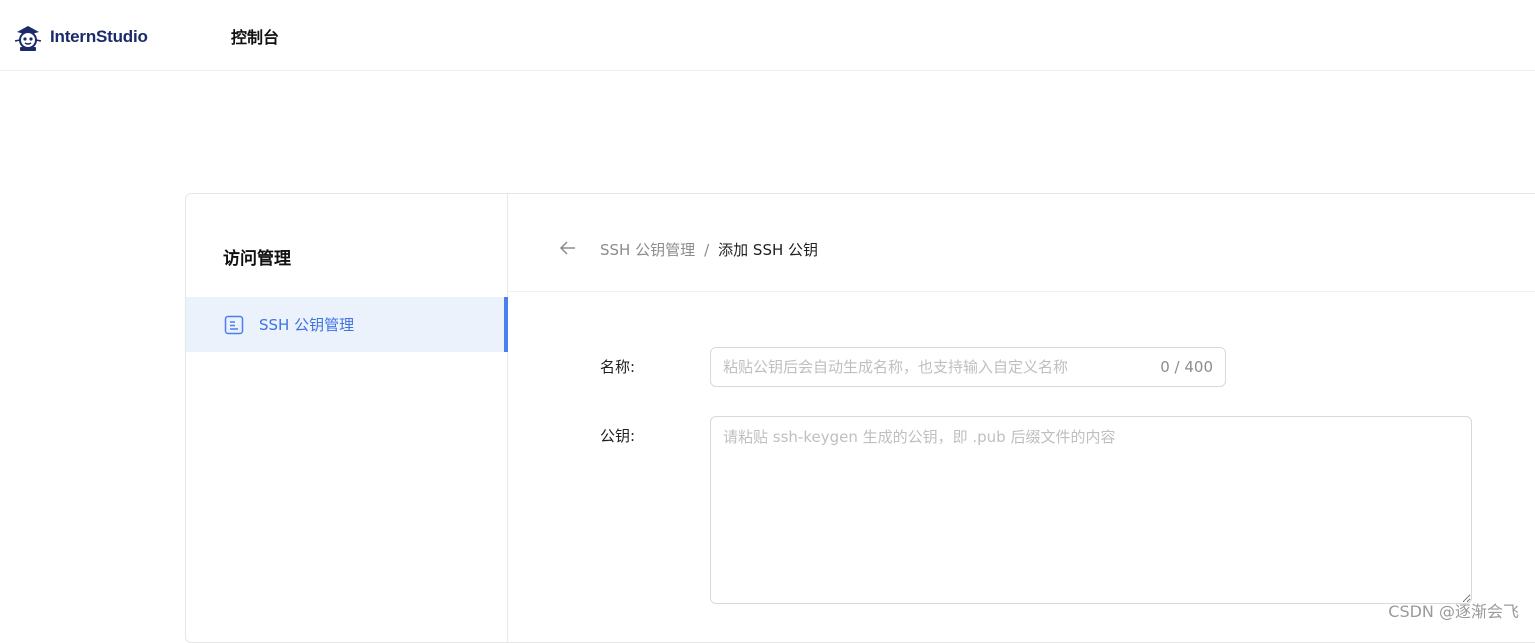  I want to click on nav-console-link: 控制台, so click(255, 36).